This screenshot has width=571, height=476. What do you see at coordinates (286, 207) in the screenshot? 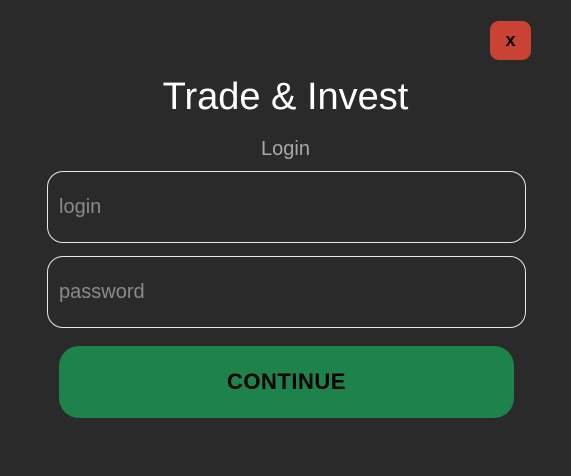
I see `login-input` at bounding box center [286, 207].